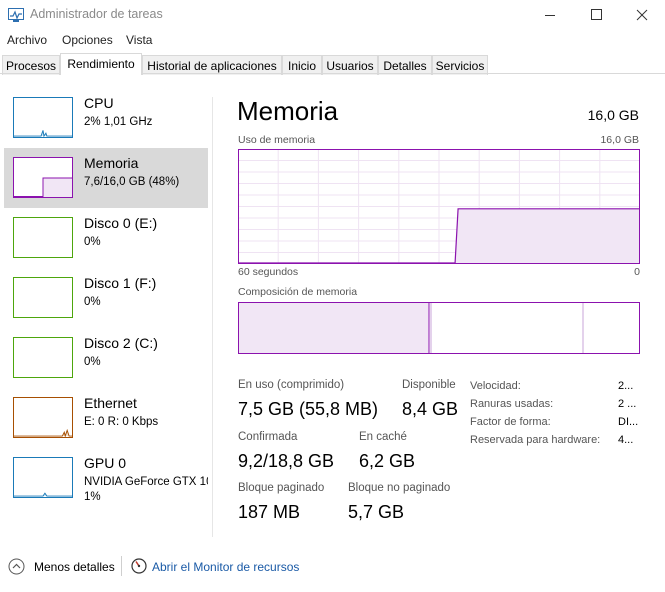  I want to click on in-use-label: En uso (comprimido), so click(291, 385).